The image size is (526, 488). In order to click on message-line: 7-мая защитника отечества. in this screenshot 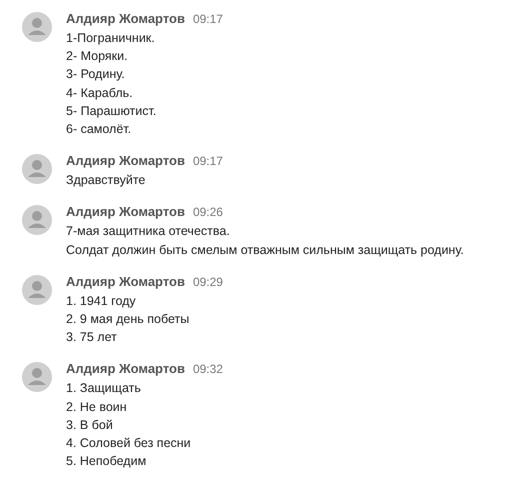, I will do `click(148, 231)`.